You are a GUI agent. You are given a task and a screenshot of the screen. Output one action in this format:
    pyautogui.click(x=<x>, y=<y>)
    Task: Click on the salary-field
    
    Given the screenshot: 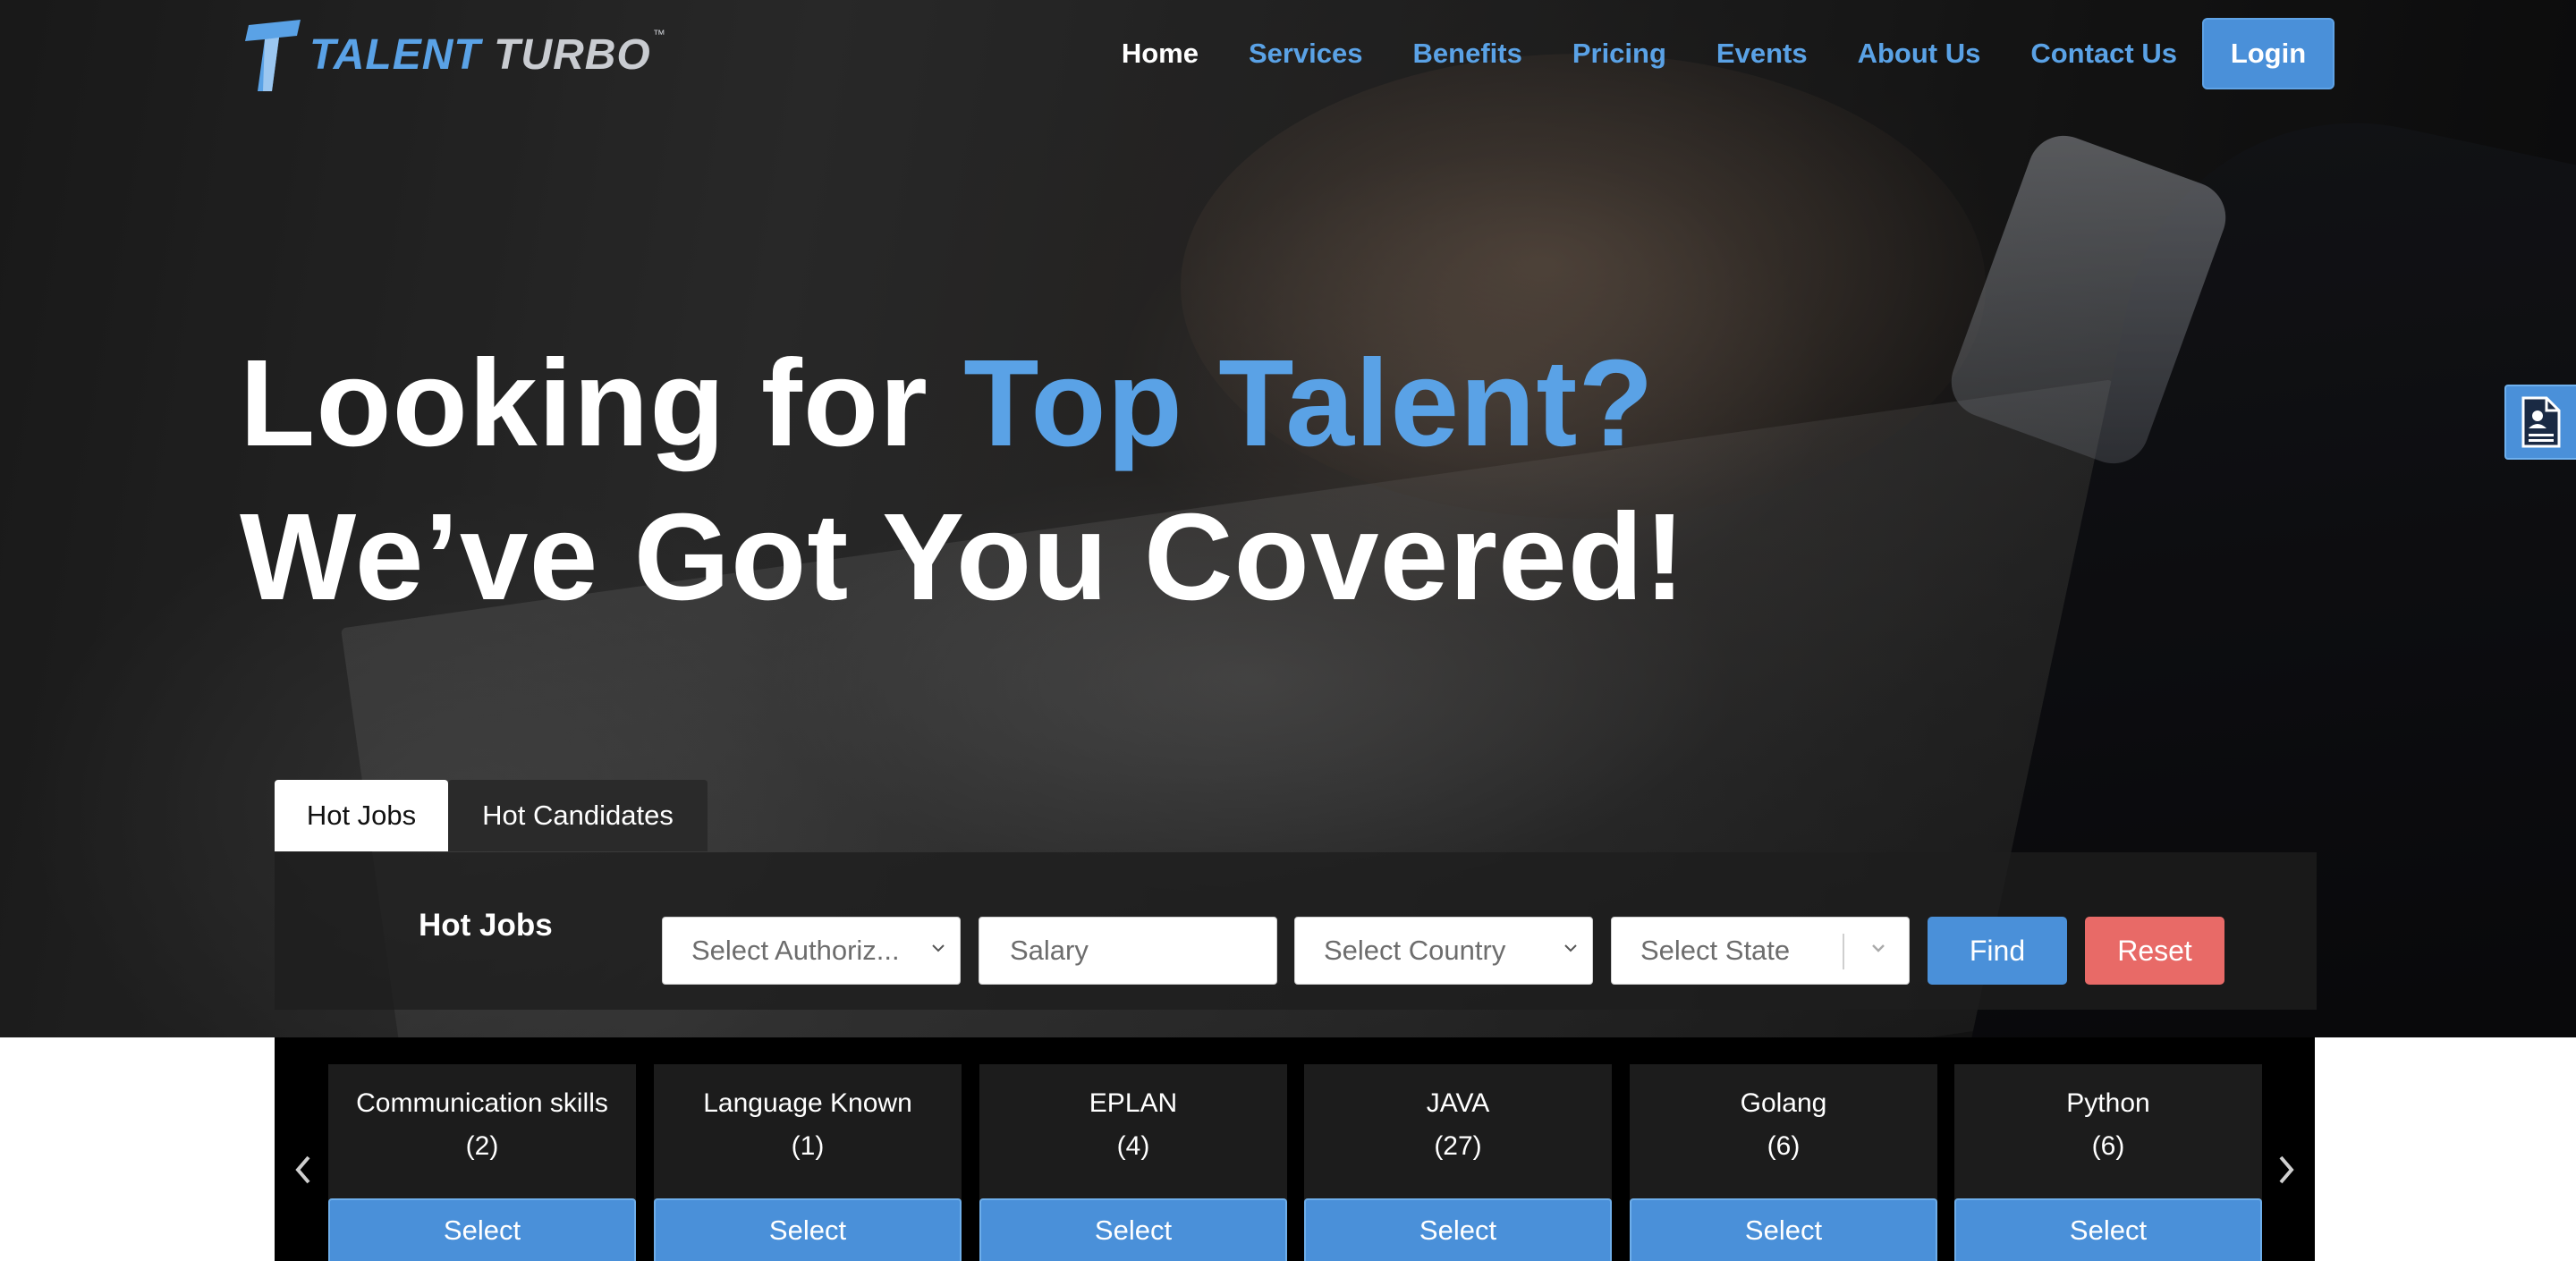 What is the action you would take?
    pyautogui.click(x=1128, y=951)
    